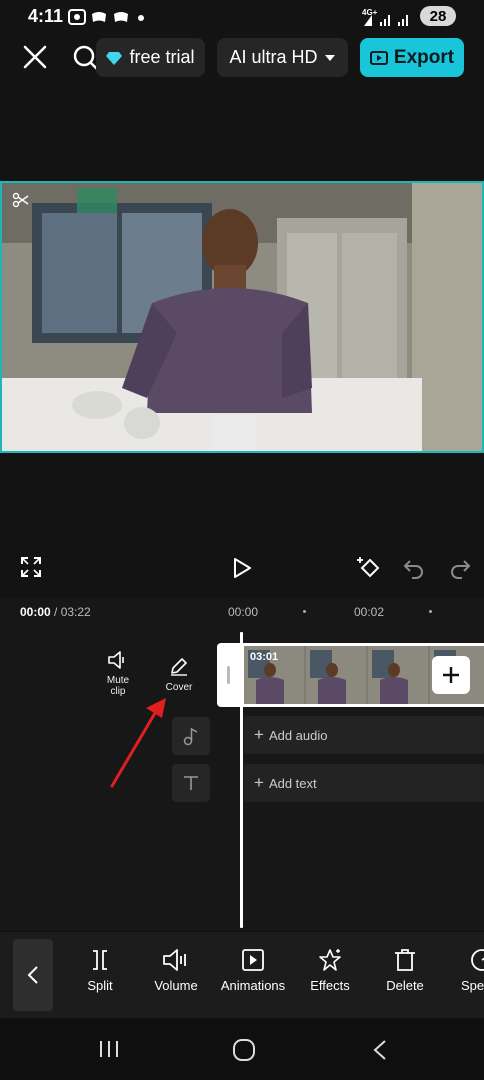 The width and height of the screenshot is (484, 1080). Describe the element at coordinates (141, 18) in the screenshot. I see `dot-icon` at that location.